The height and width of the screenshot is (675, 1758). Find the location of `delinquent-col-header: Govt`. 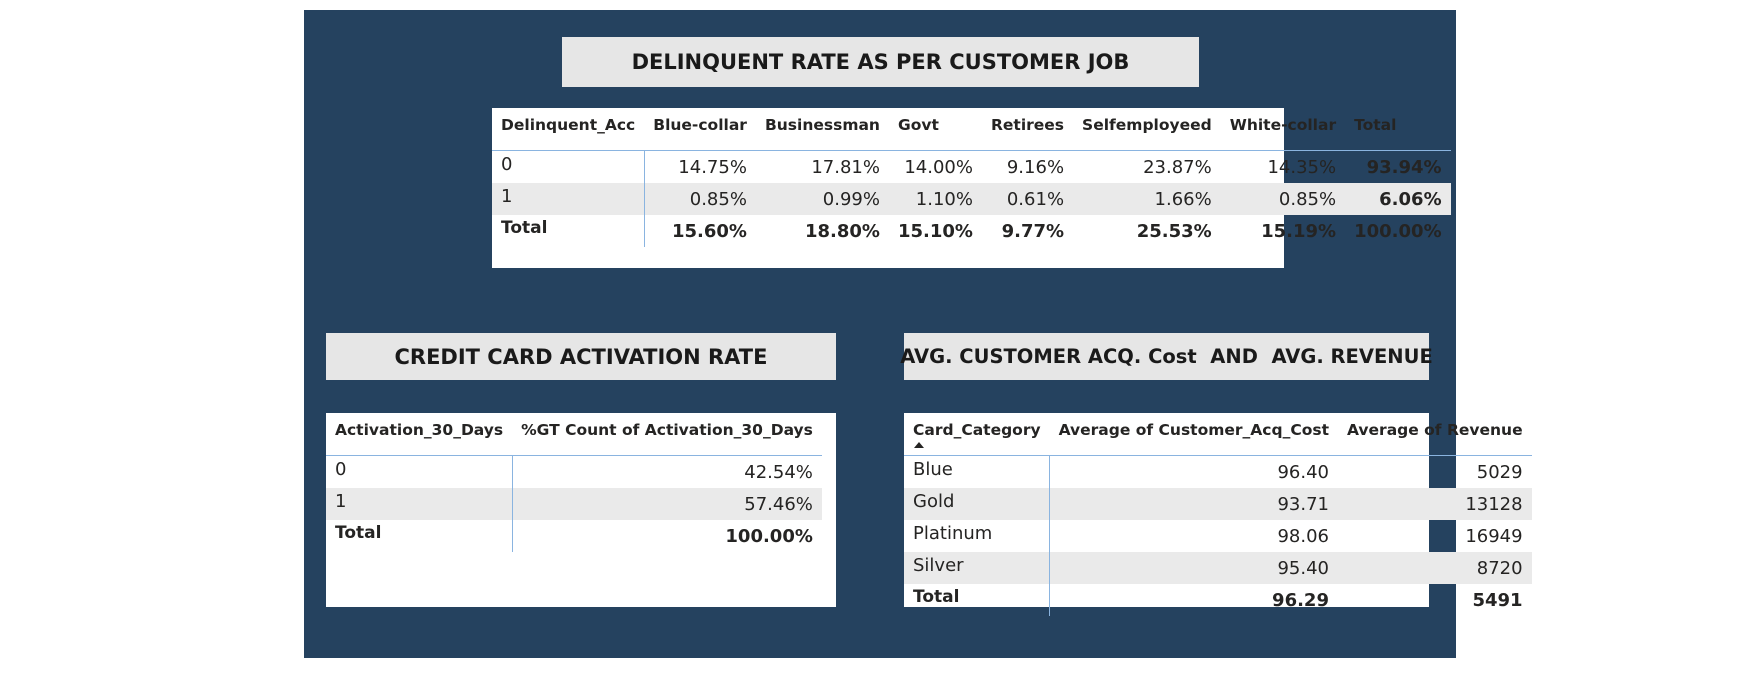

delinquent-col-header: Govt is located at coordinates (935, 129).